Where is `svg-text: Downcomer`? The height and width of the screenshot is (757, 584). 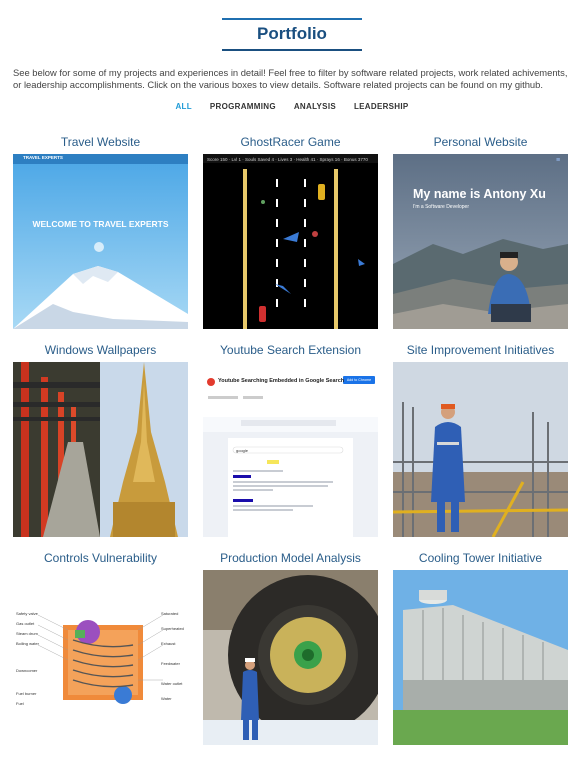
svg-text: Downcomer is located at coordinates (27, 670).